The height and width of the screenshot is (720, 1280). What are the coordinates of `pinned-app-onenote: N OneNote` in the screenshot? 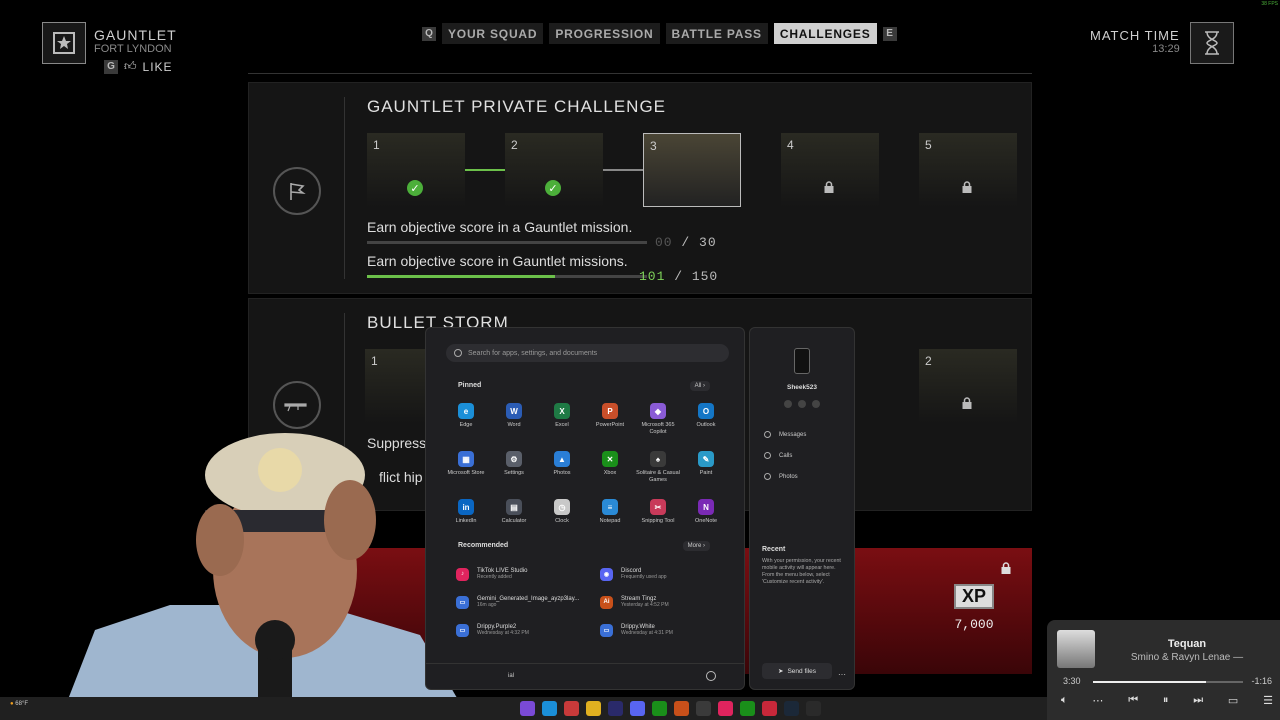 It's located at (706, 519).